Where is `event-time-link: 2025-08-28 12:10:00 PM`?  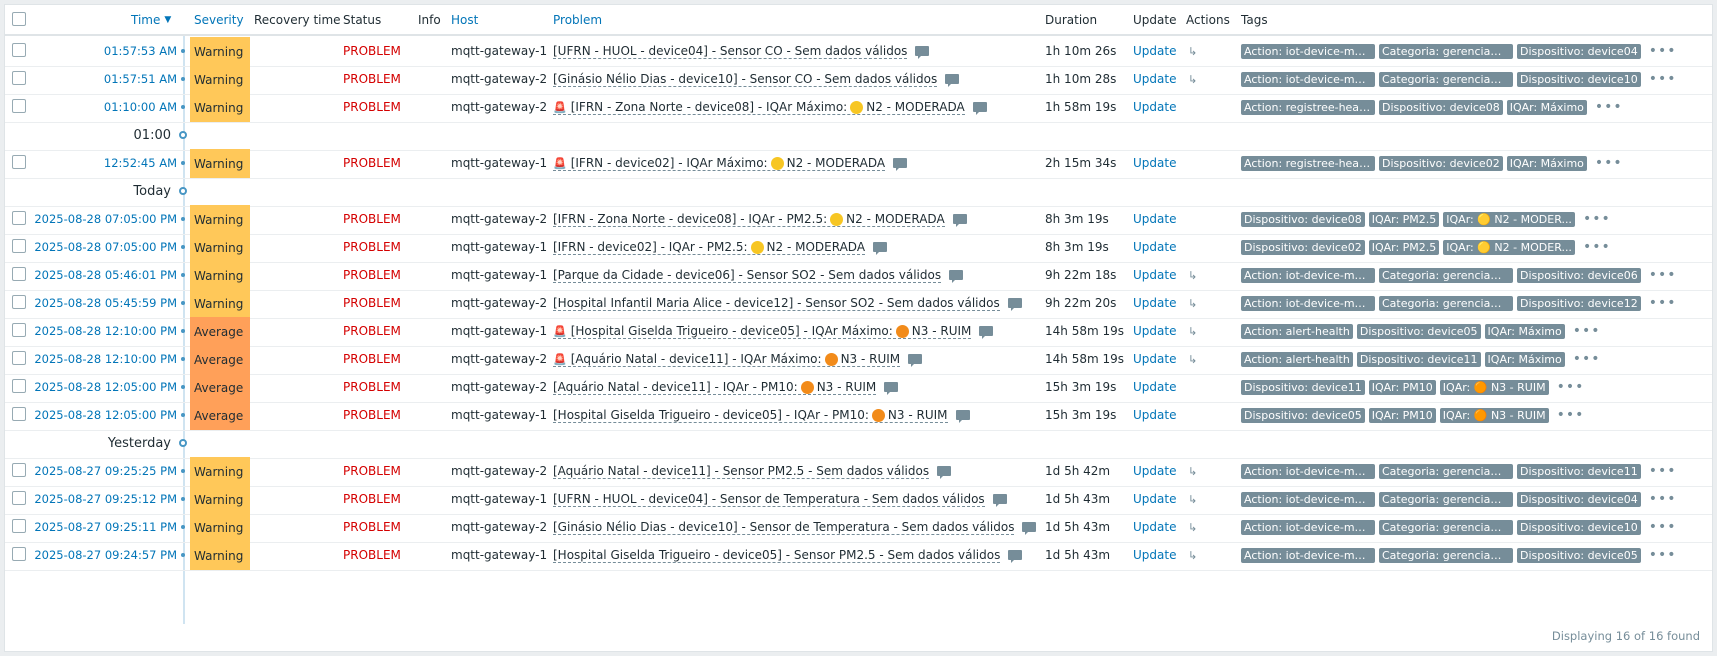
event-time-link: 2025-08-28 12:10:00 PM is located at coordinates (104, 359).